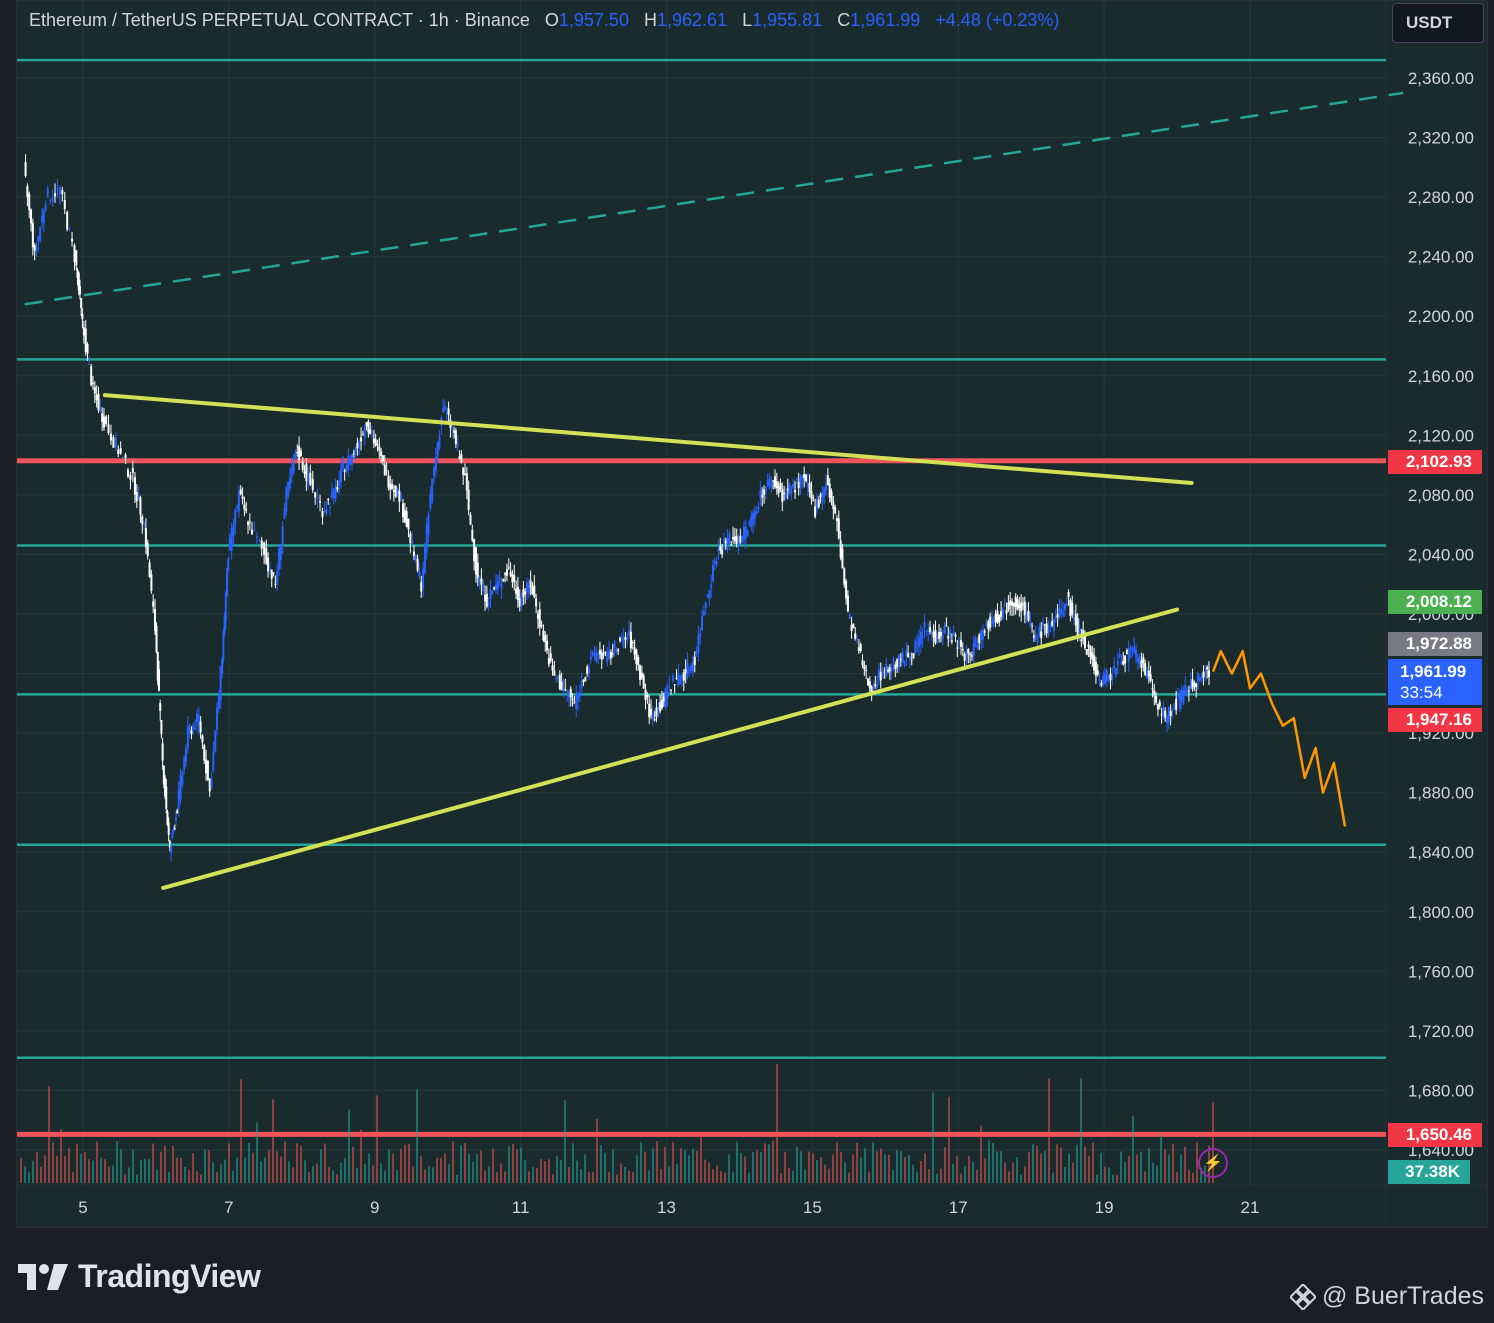  What do you see at coordinates (1213, 1163) in the screenshot?
I see `lightning-icon: ⚡` at bounding box center [1213, 1163].